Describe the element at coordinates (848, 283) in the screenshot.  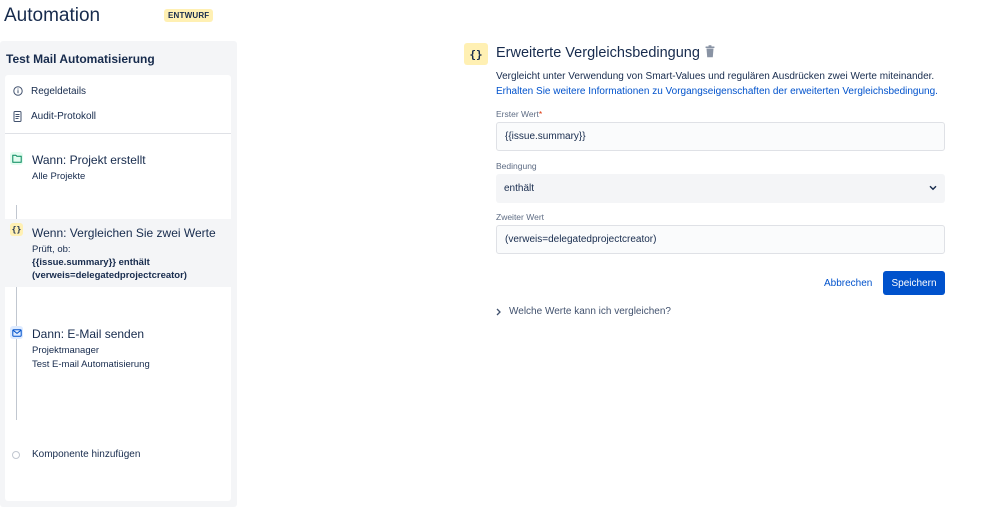
I see `cancel-button: Abbrechen` at that location.